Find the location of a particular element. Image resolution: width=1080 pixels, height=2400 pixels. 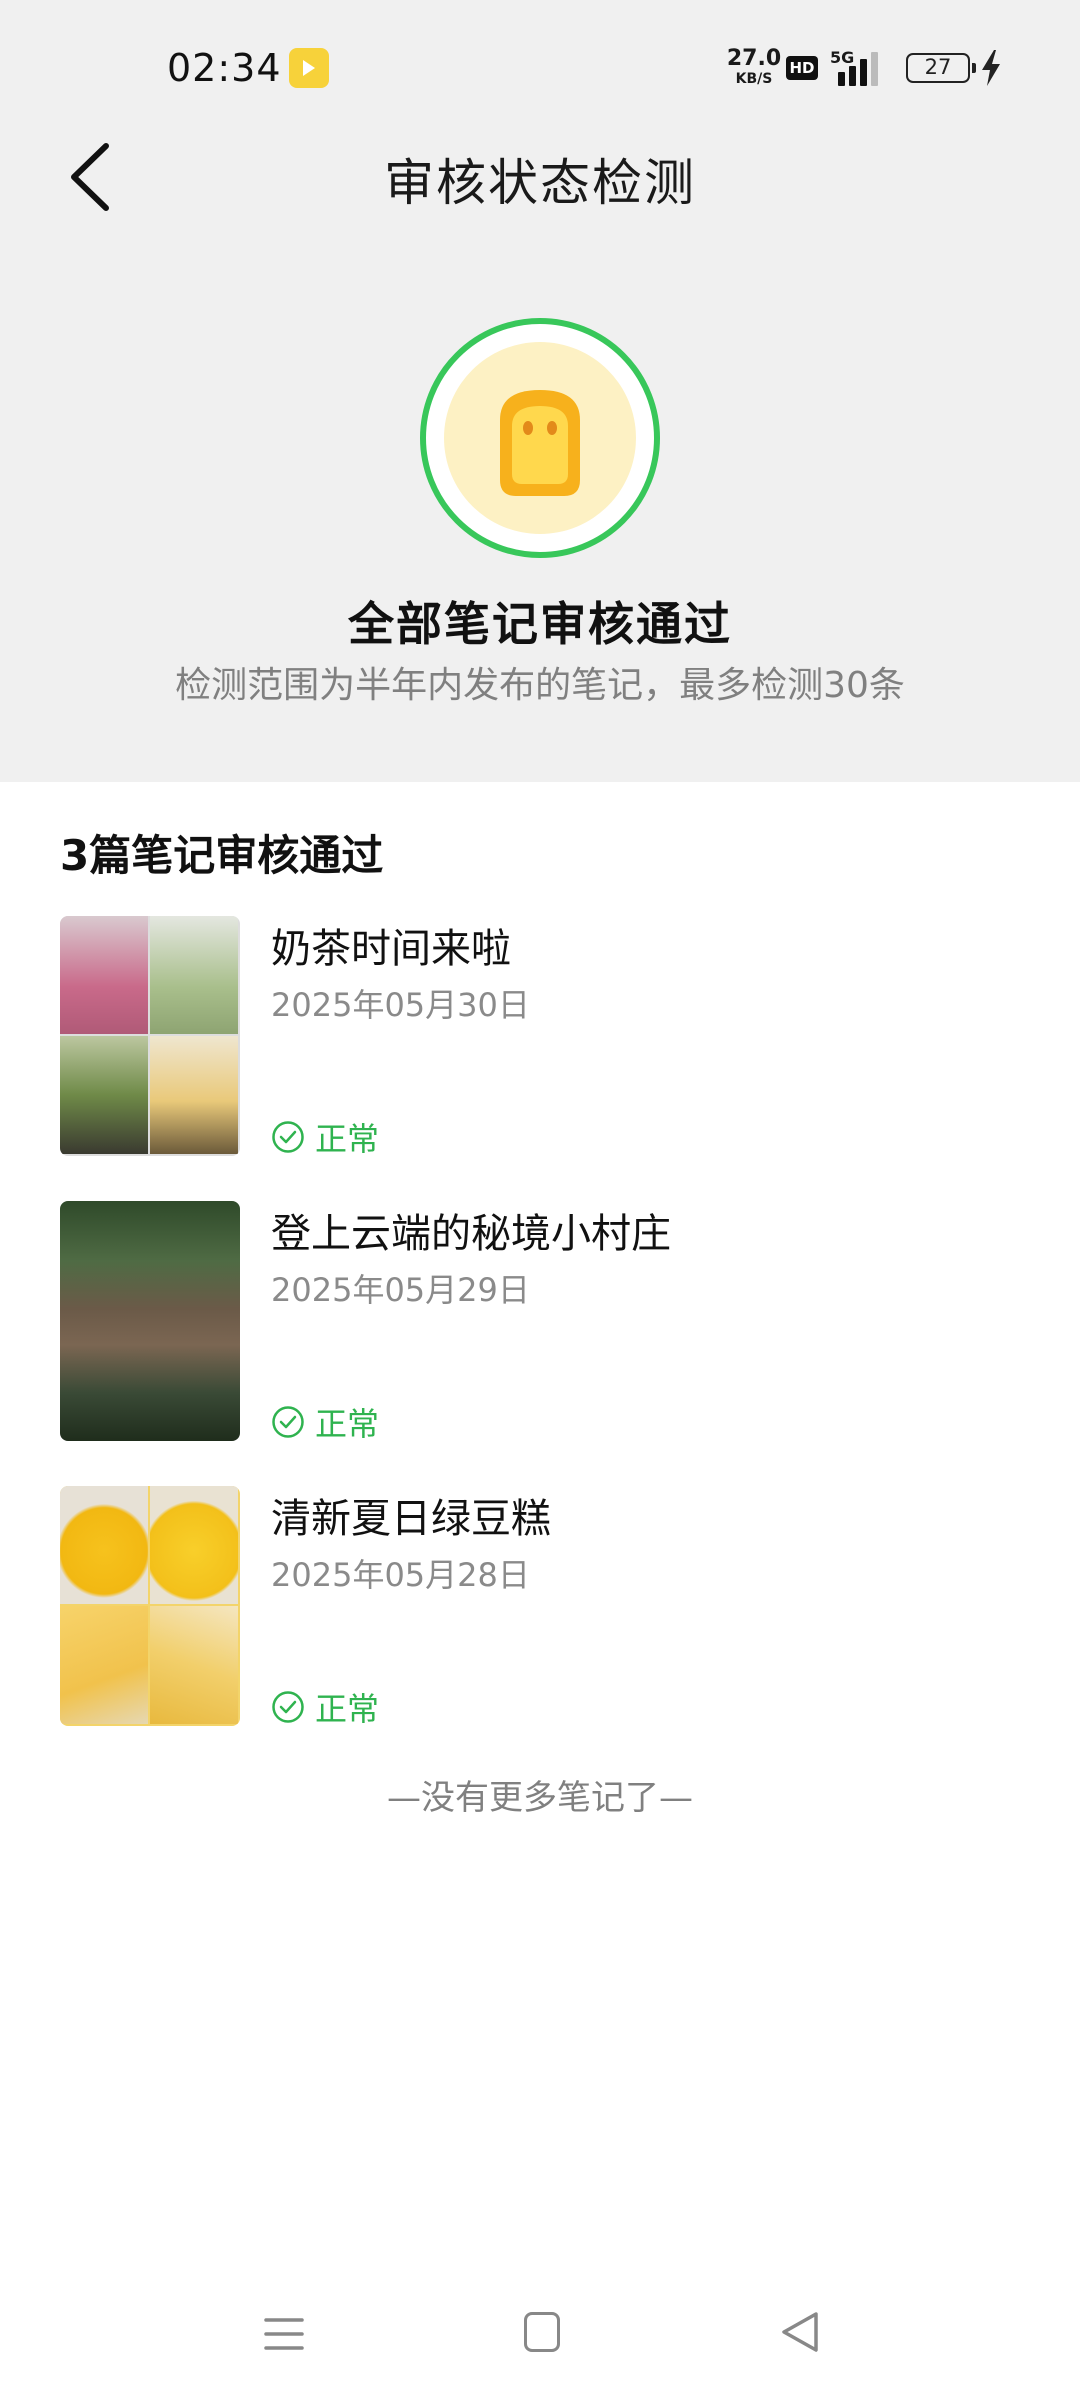

status-avatar-ring is located at coordinates (540, 438).